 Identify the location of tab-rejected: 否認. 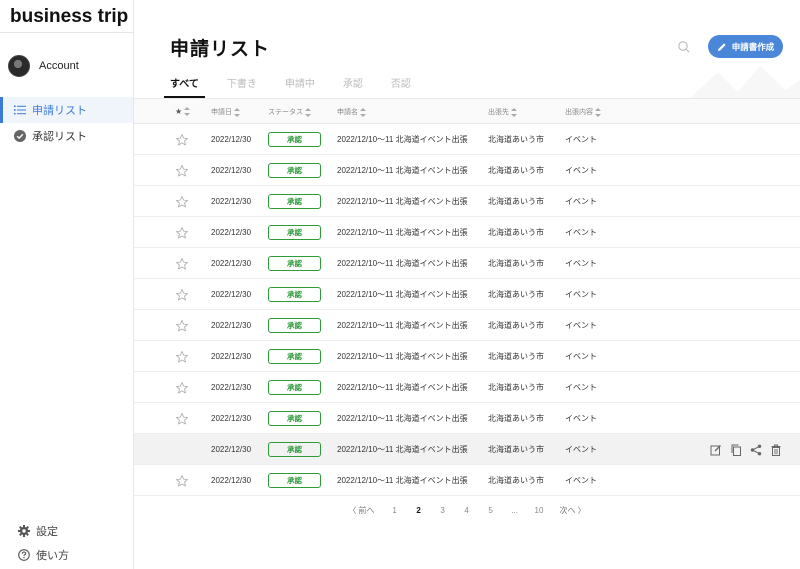
(401, 86).